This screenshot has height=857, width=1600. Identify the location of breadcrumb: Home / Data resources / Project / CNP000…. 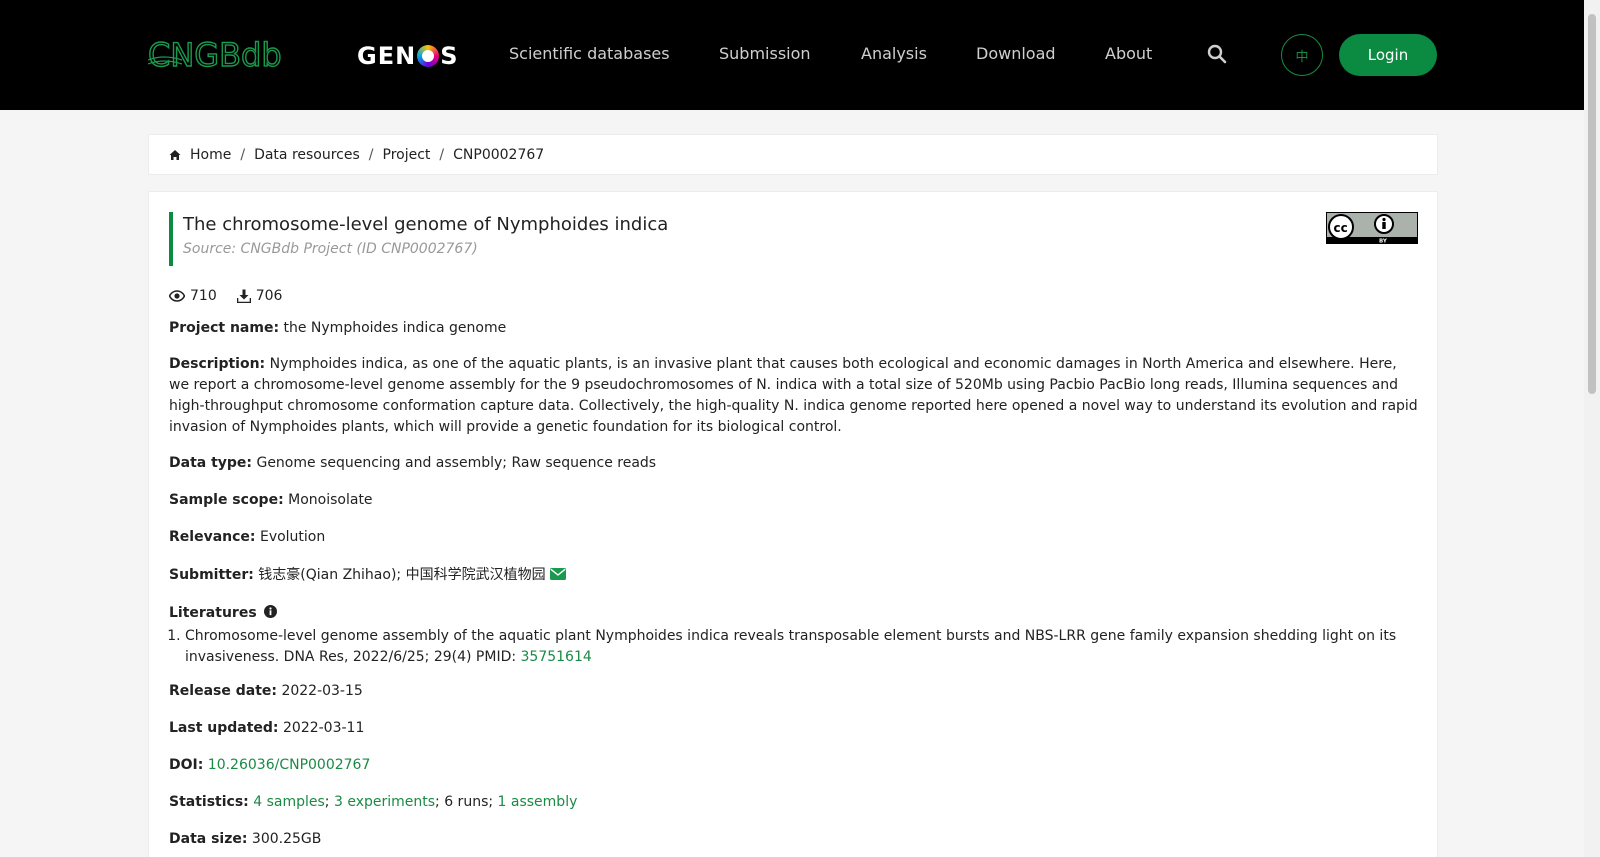
(793, 154).